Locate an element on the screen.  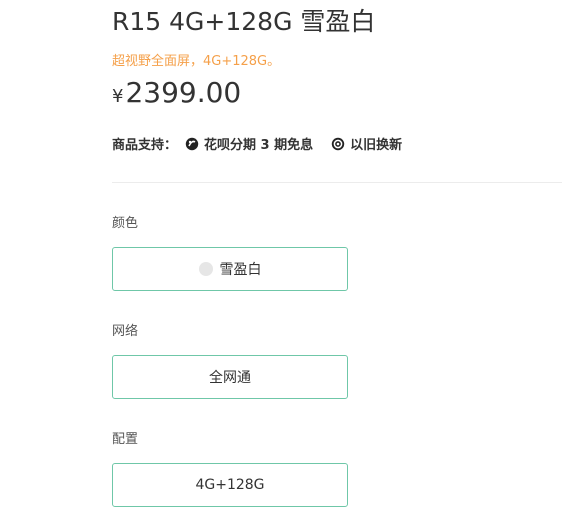
config-option-4g-128g: 4G+128G is located at coordinates (230, 485).